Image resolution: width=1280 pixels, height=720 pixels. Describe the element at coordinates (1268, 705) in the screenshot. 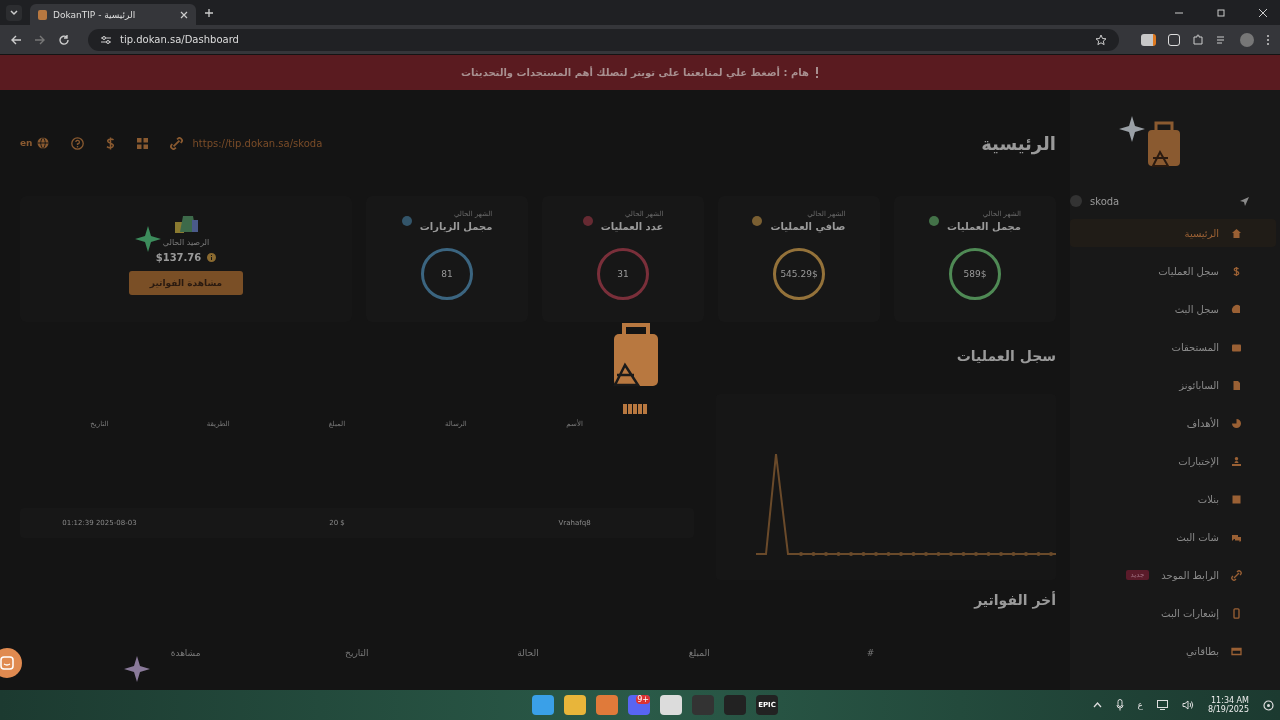

I see `notification-icon` at that location.